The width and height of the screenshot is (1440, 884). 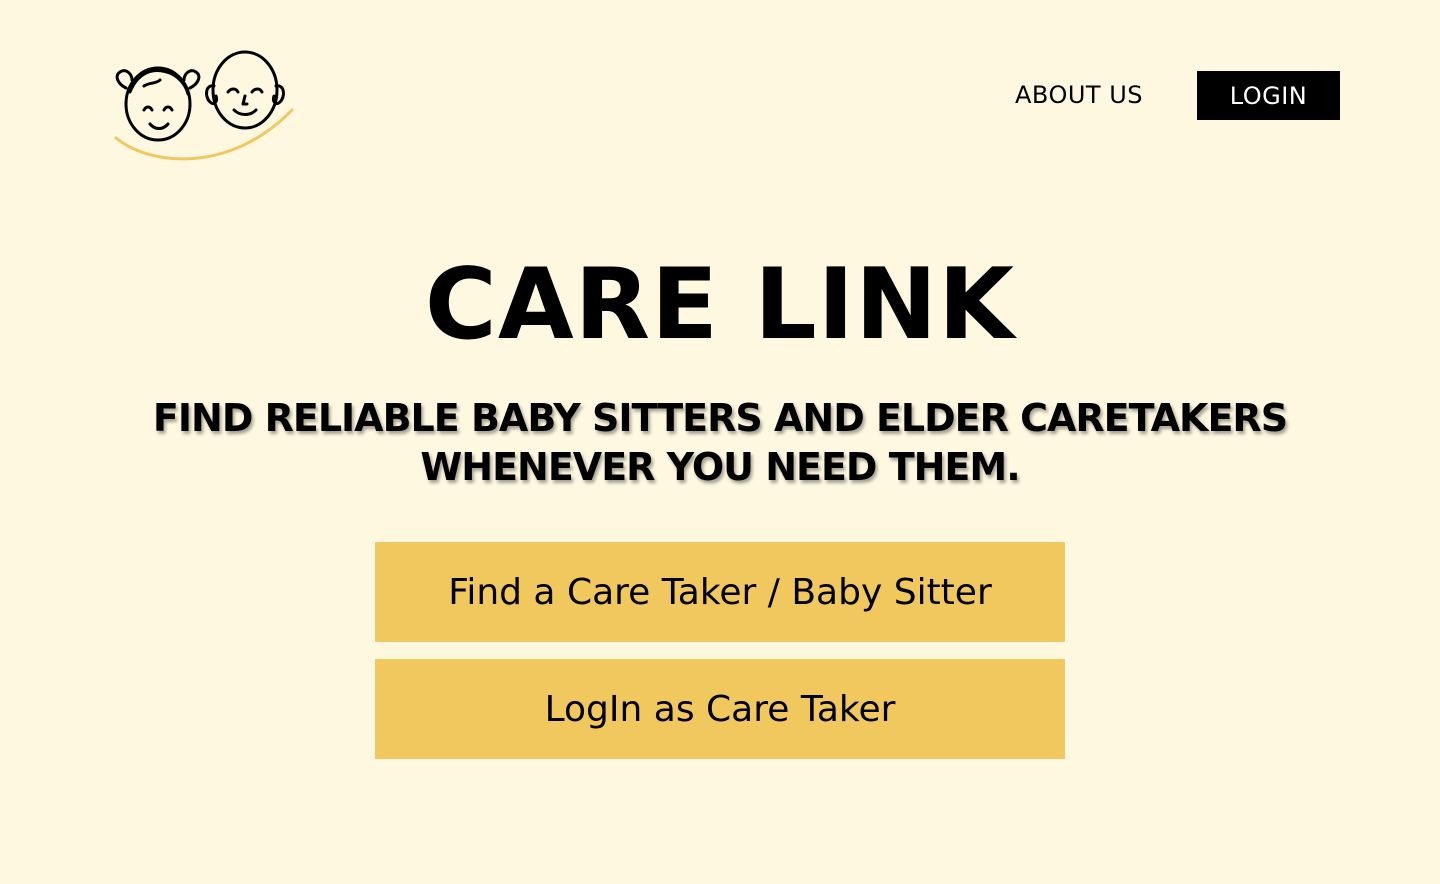 I want to click on caretaker-login-button: LogIn as Care Taker, so click(x=720, y=709).